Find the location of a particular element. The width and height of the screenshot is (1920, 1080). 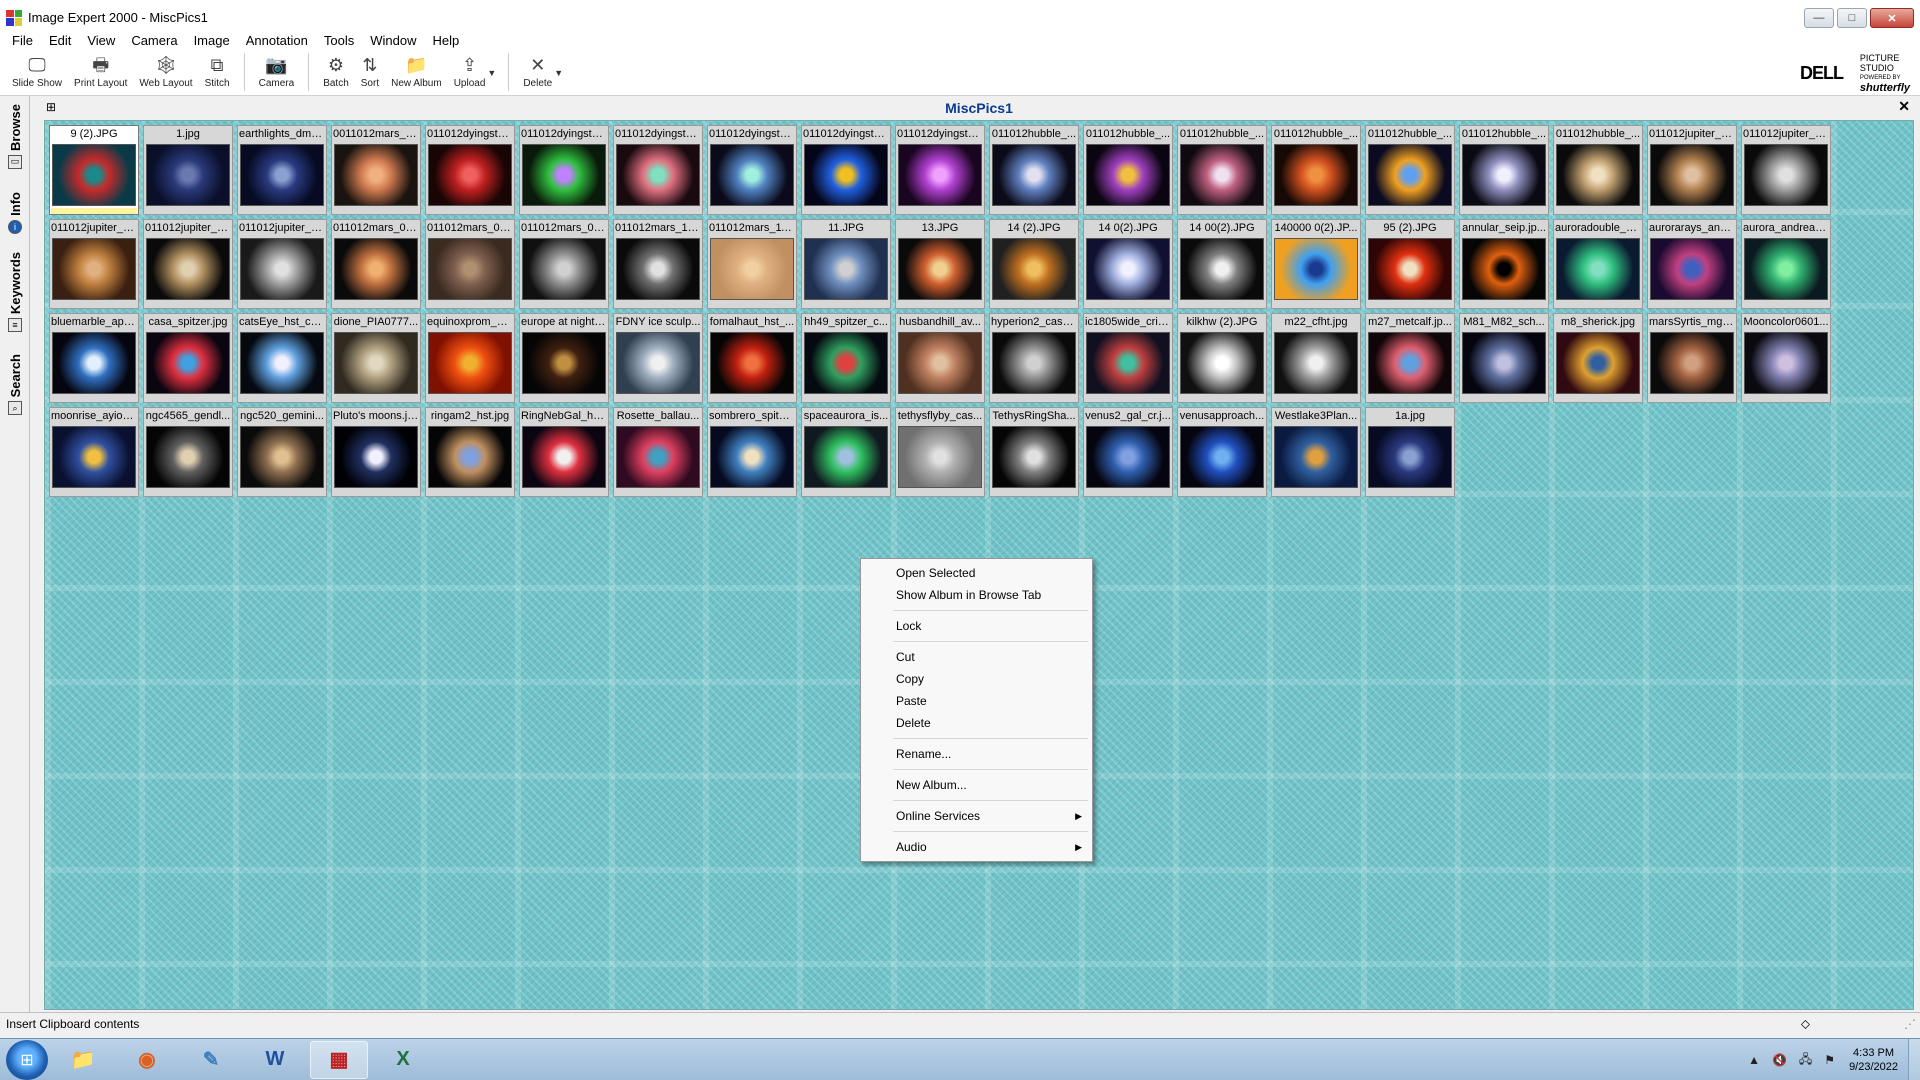

thumbnail-item: 14 (2).JPG is located at coordinates (1034, 264).